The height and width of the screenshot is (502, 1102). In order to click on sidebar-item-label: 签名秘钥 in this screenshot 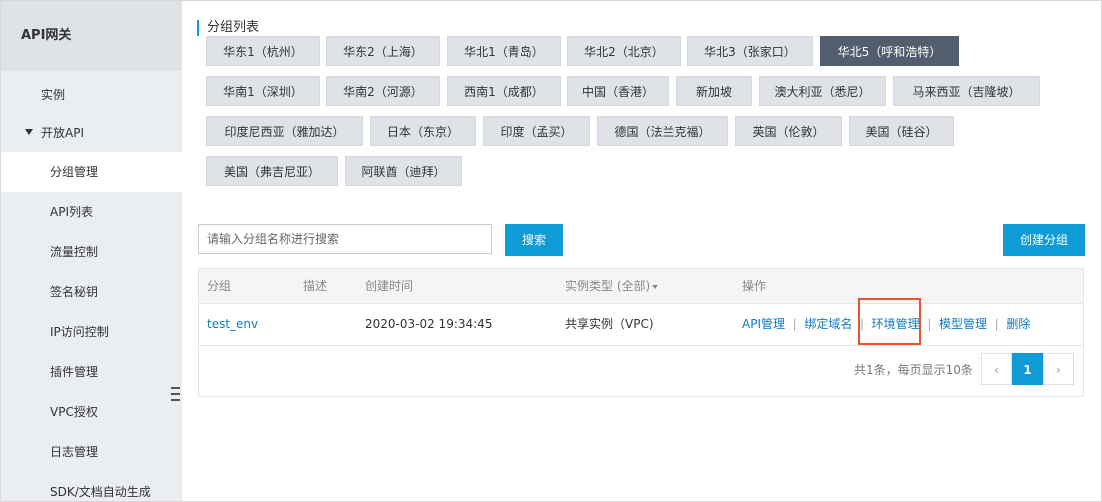, I will do `click(74, 292)`.